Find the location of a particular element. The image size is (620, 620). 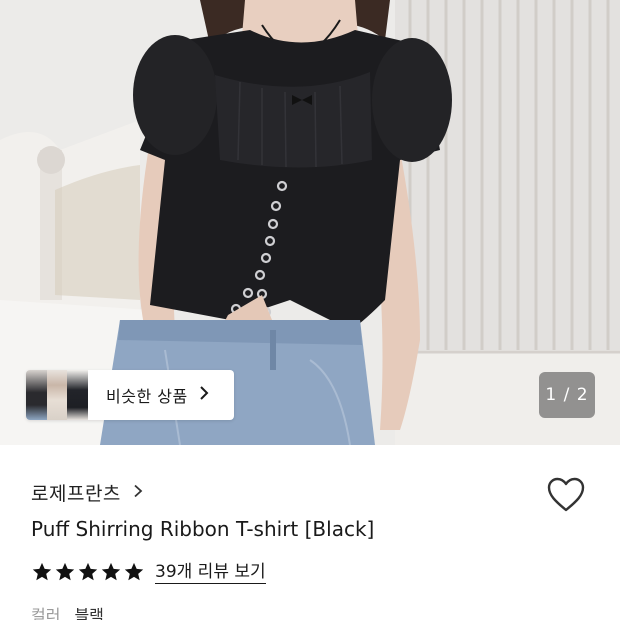

rating-stars is located at coordinates (88, 572).